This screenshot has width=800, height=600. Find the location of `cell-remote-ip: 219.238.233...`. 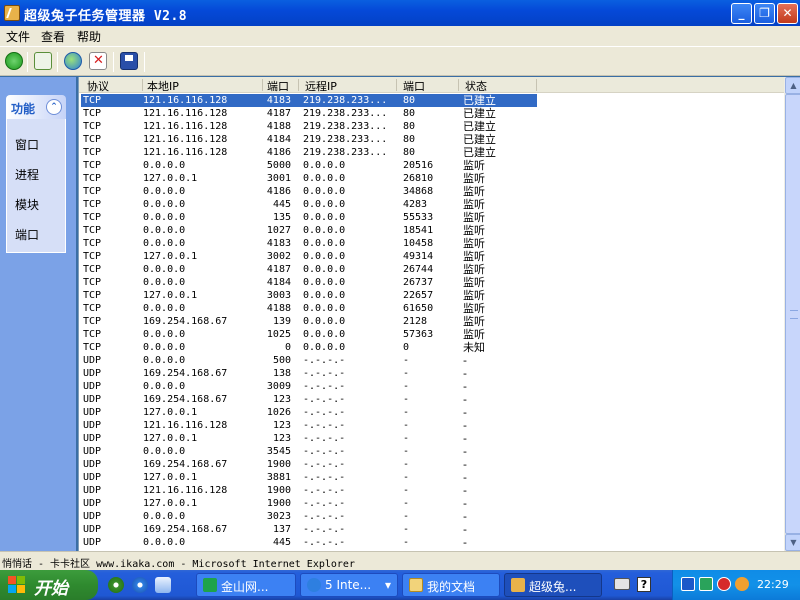

cell-remote-ip: 219.238.233... is located at coordinates (345, 113).